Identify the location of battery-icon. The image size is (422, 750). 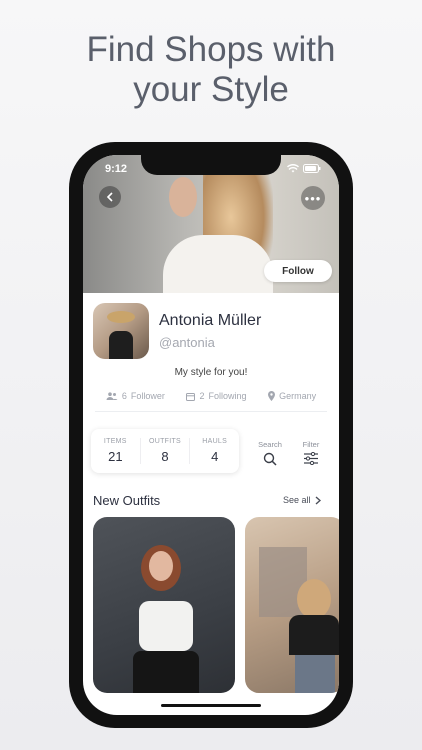
(312, 168).